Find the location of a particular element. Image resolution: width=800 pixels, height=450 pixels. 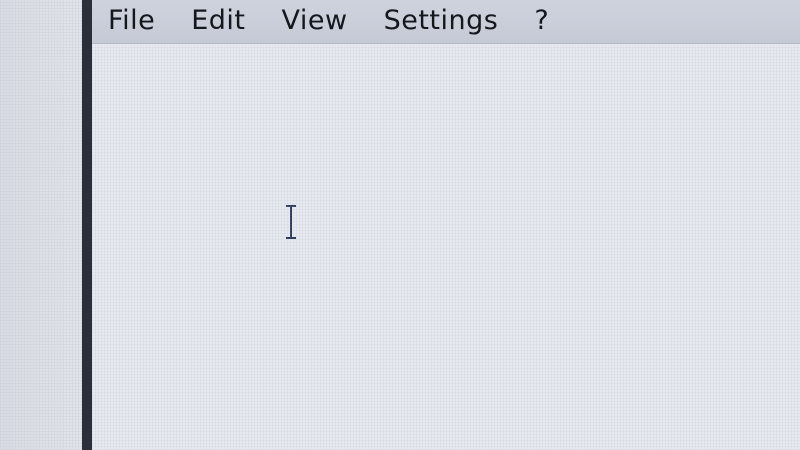

menu-view: View is located at coordinates (314, 21).